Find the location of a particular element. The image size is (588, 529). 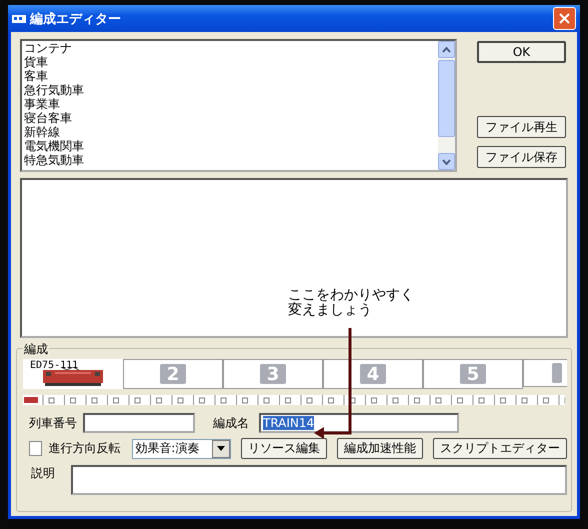

dialog-button: ファイル再生 is located at coordinates (521, 127).